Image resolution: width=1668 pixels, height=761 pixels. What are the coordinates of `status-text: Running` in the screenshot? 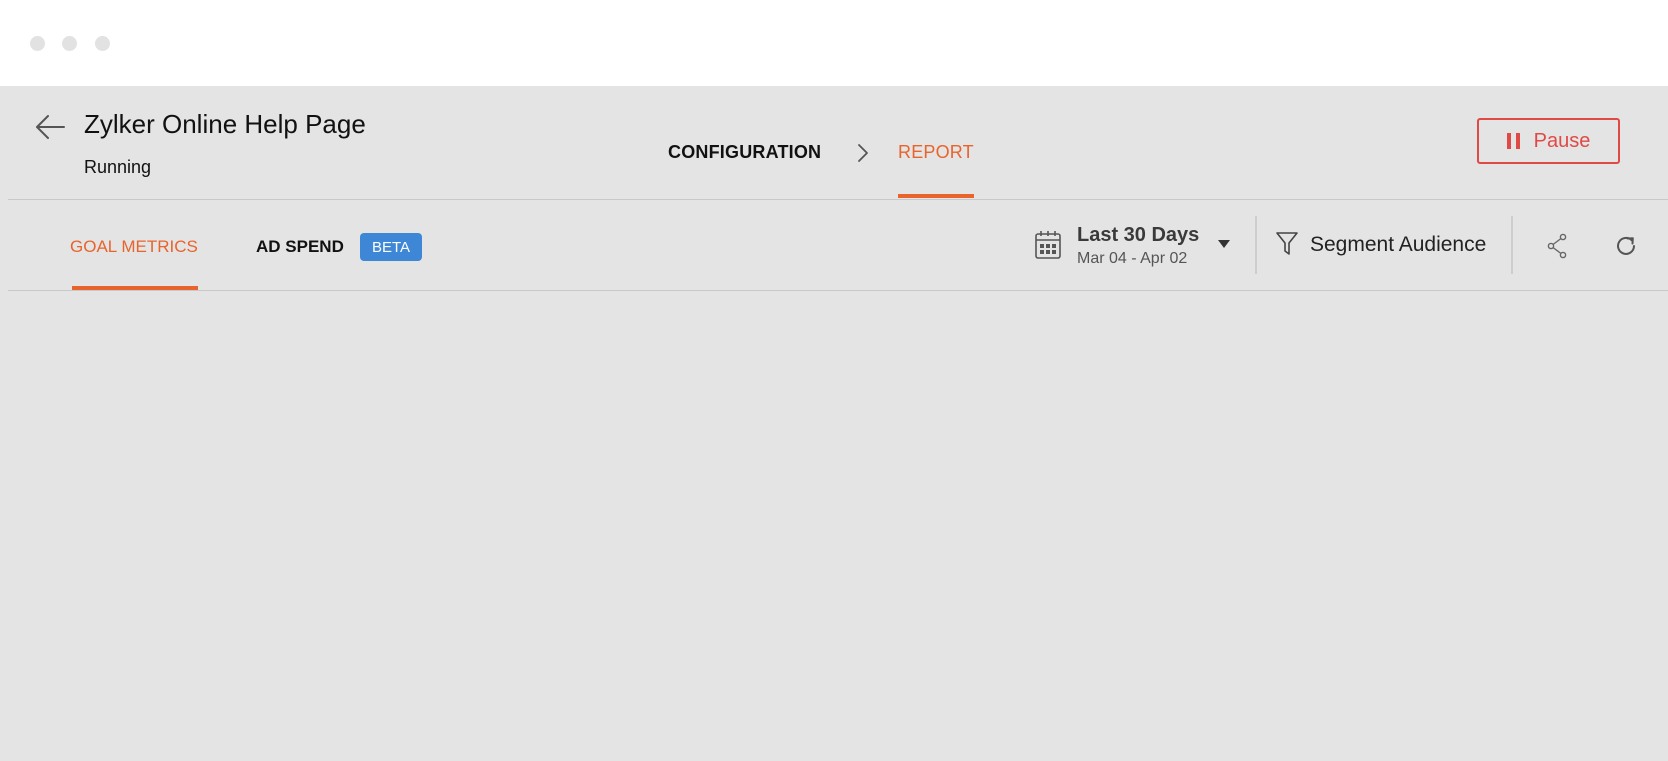 It's located at (118, 167).